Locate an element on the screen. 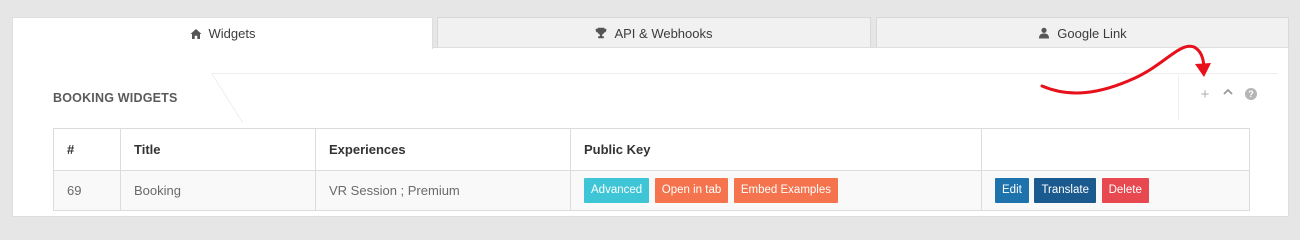 Image resolution: width=1300 pixels, height=240 pixels. tab-widgets: Widgets is located at coordinates (222, 33).